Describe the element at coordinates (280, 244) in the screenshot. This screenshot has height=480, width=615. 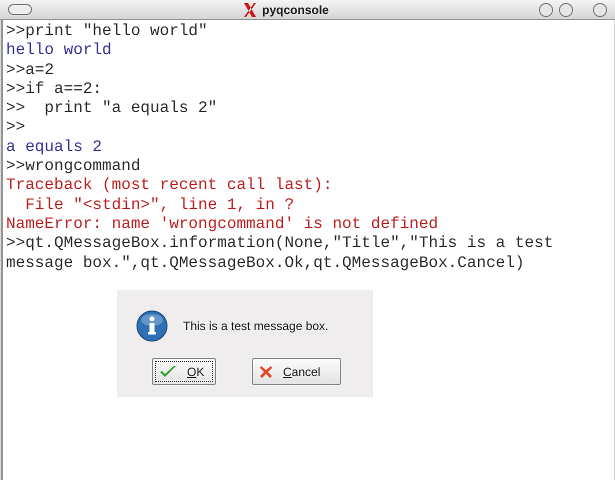
I see `console-line: >>qt.QMessageBox.information(None,"Title","This is a test` at that location.